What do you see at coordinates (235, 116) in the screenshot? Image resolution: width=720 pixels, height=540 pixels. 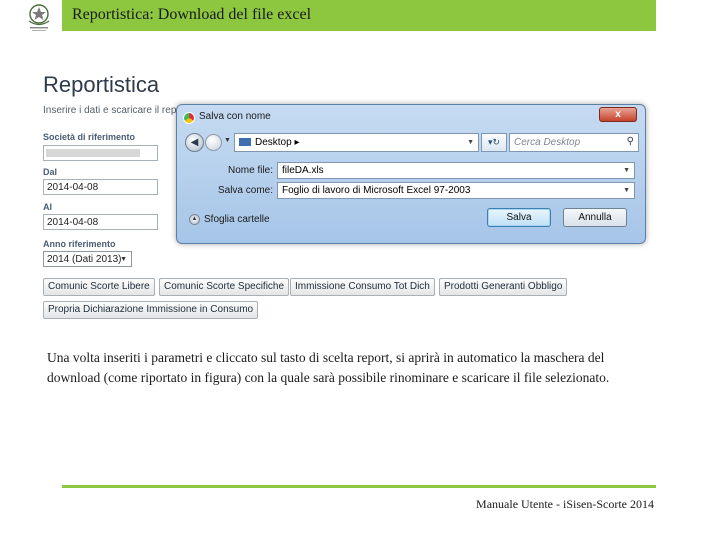 I see `dialog-title: Salva con nome` at bounding box center [235, 116].